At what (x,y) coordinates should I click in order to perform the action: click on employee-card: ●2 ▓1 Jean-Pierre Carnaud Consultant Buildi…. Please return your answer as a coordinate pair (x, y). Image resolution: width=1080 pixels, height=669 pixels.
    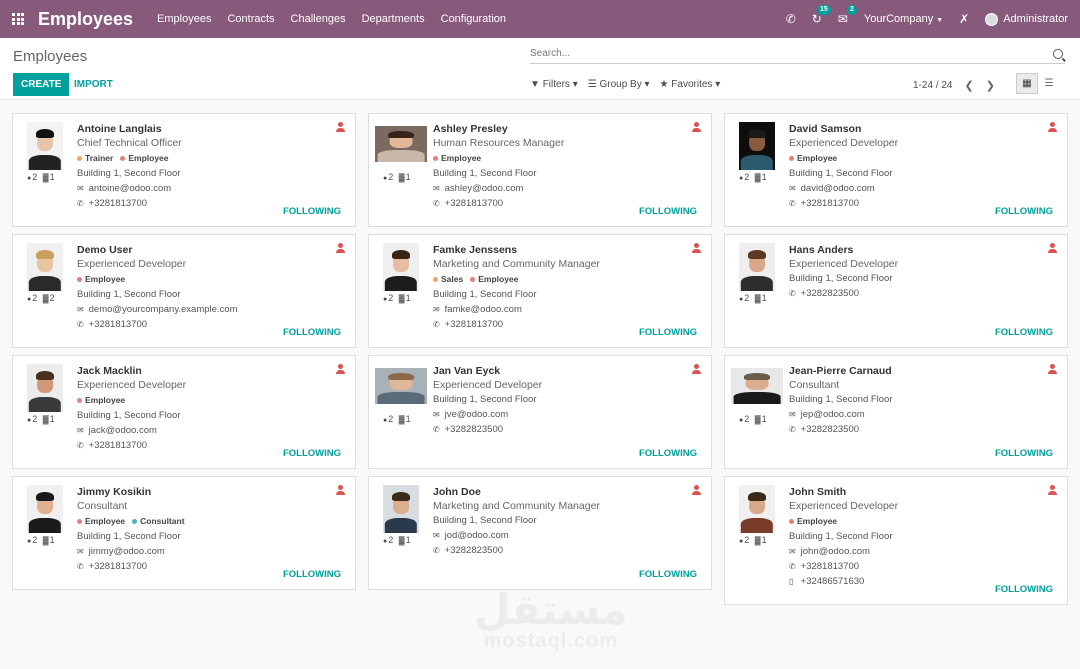
    Looking at the image, I should click on (896, 412).